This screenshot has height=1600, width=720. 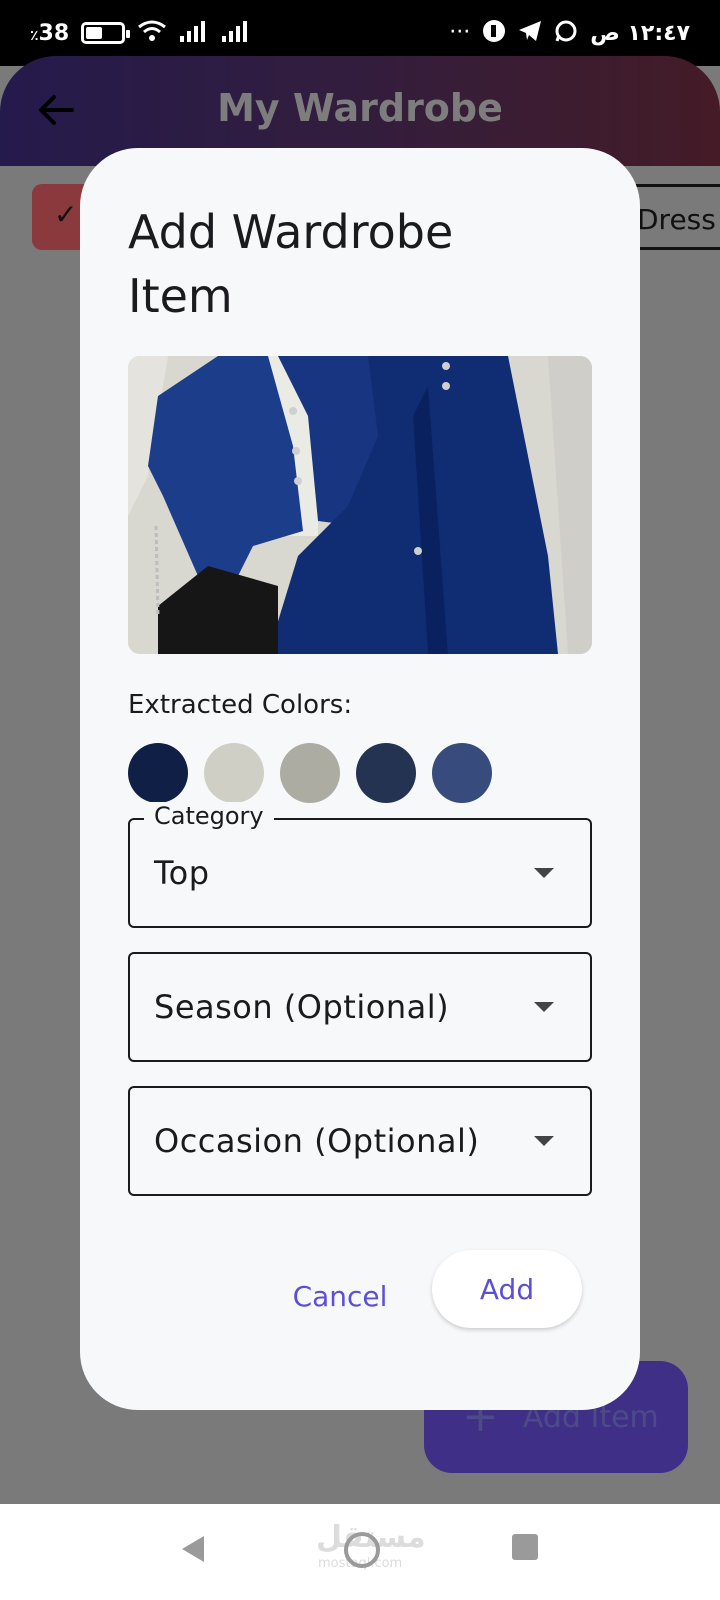 What do you see at coordinates (340, 1296) in the screenshot?
I see `cancel-button: Cancel` at bounding box center [340, 1296].